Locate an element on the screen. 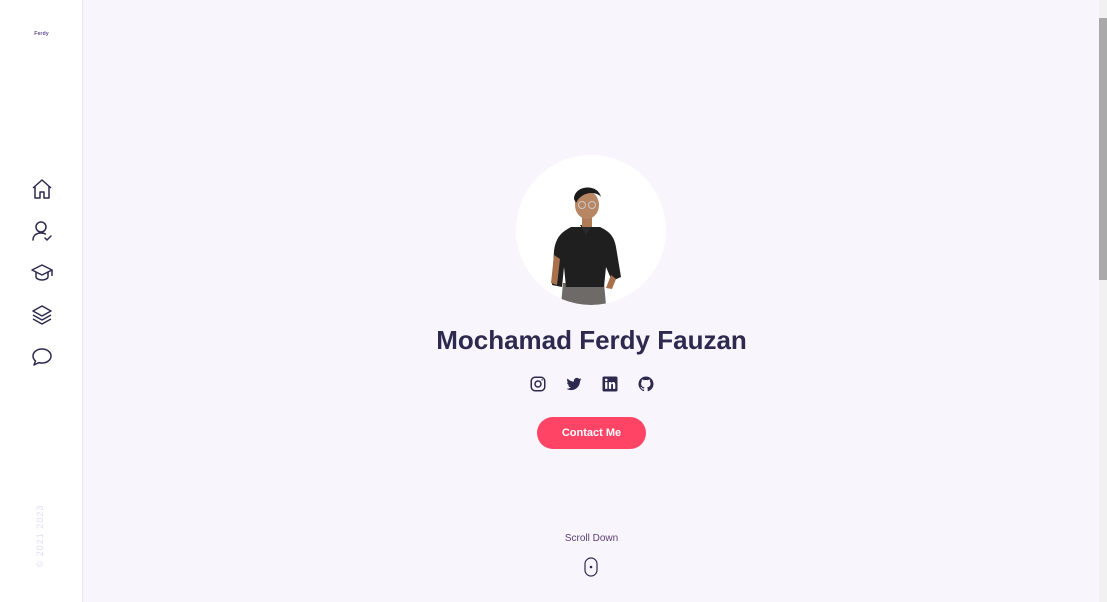  sidebar-nav is located at coordinates (41, 282).